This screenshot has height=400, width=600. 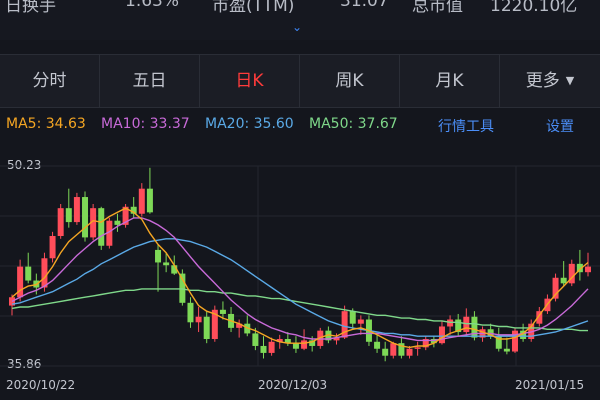 What do you see at coordinates (249, 124) in the screenshot?
I see `ma20-value: MA20: 35.60` at bounding box center [249, 124].